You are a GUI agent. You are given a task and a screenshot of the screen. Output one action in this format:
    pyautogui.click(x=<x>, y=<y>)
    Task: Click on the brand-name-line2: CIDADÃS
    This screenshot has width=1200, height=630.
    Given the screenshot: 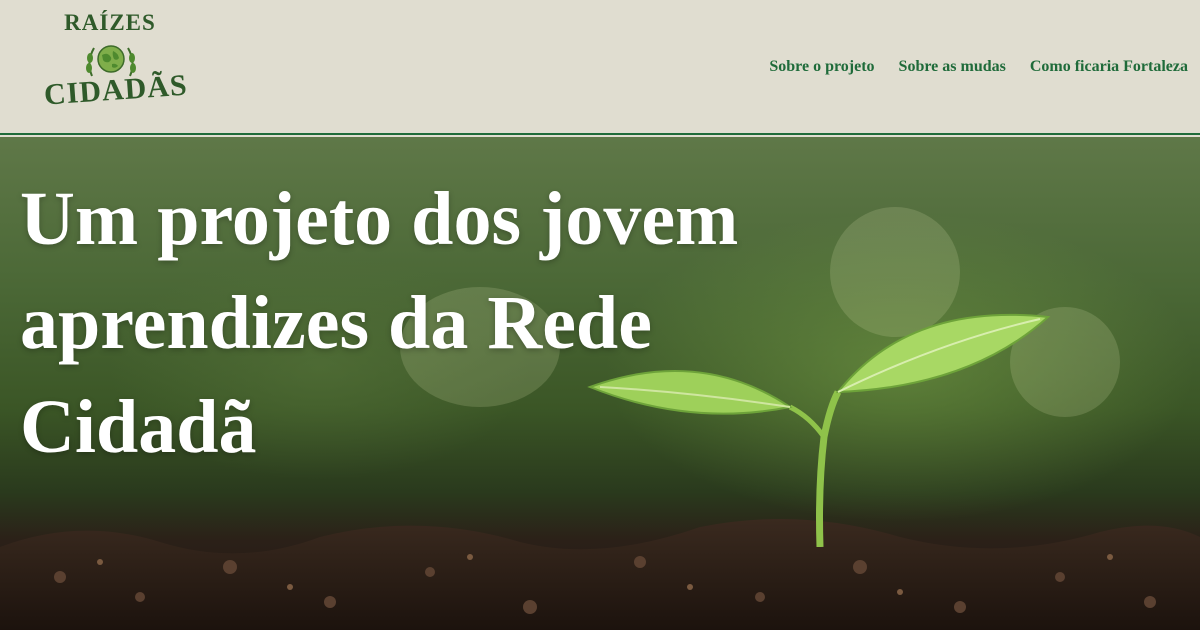 What is the action you would take?
    pyautogui.click(x=115, y=90)
    